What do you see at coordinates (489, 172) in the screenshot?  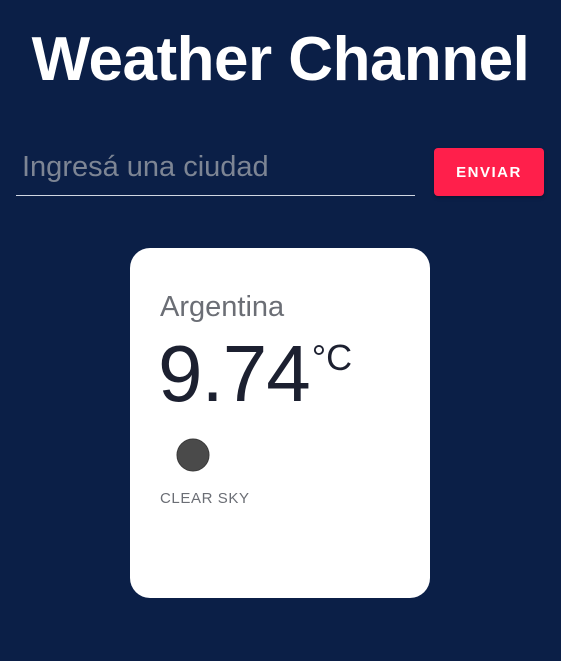 I see `submit-button: ENVIAR` at bounding box center [489, 172].